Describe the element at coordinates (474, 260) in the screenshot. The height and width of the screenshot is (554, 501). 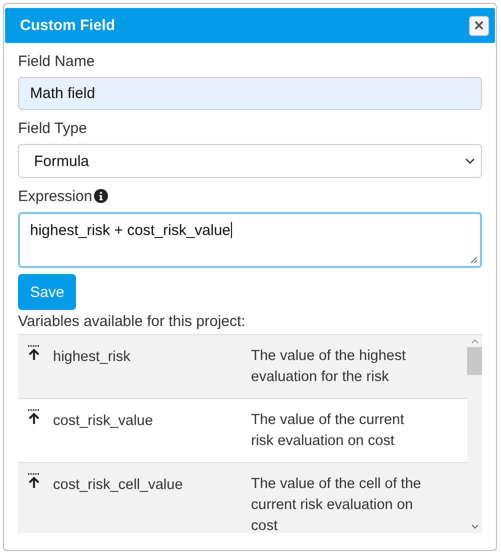
I see `resize-grip-icon` at that location.